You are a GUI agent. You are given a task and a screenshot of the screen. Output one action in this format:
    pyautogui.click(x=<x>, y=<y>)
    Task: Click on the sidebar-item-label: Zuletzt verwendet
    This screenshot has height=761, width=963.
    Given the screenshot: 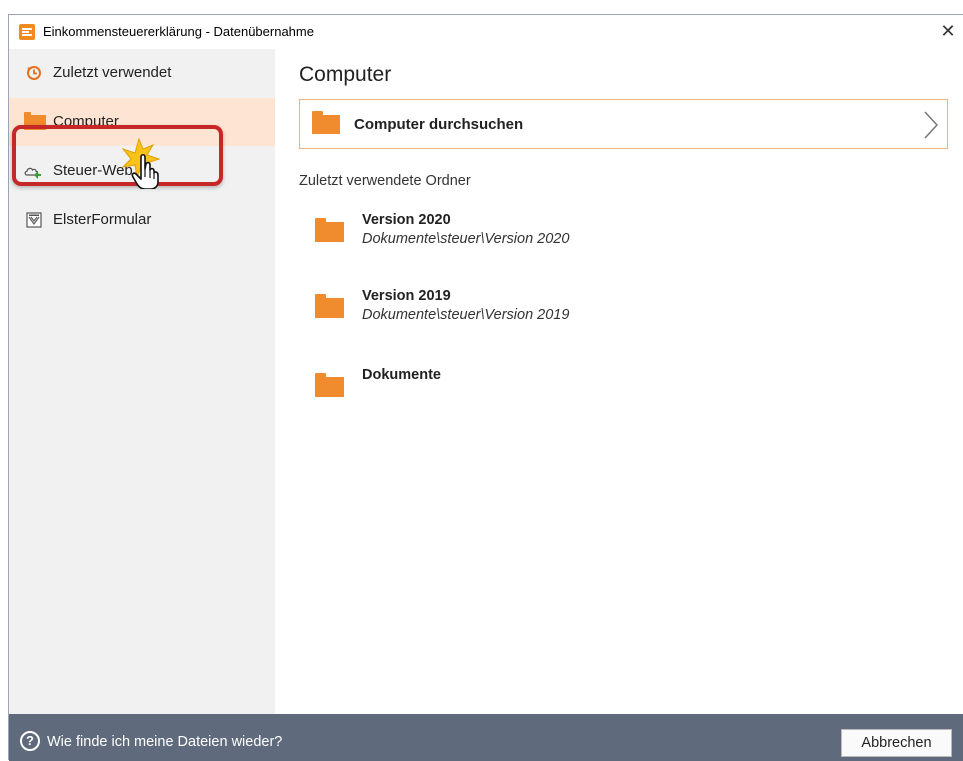 What is the action you would take?
    pyautogui.click(x=112, y=72)
    